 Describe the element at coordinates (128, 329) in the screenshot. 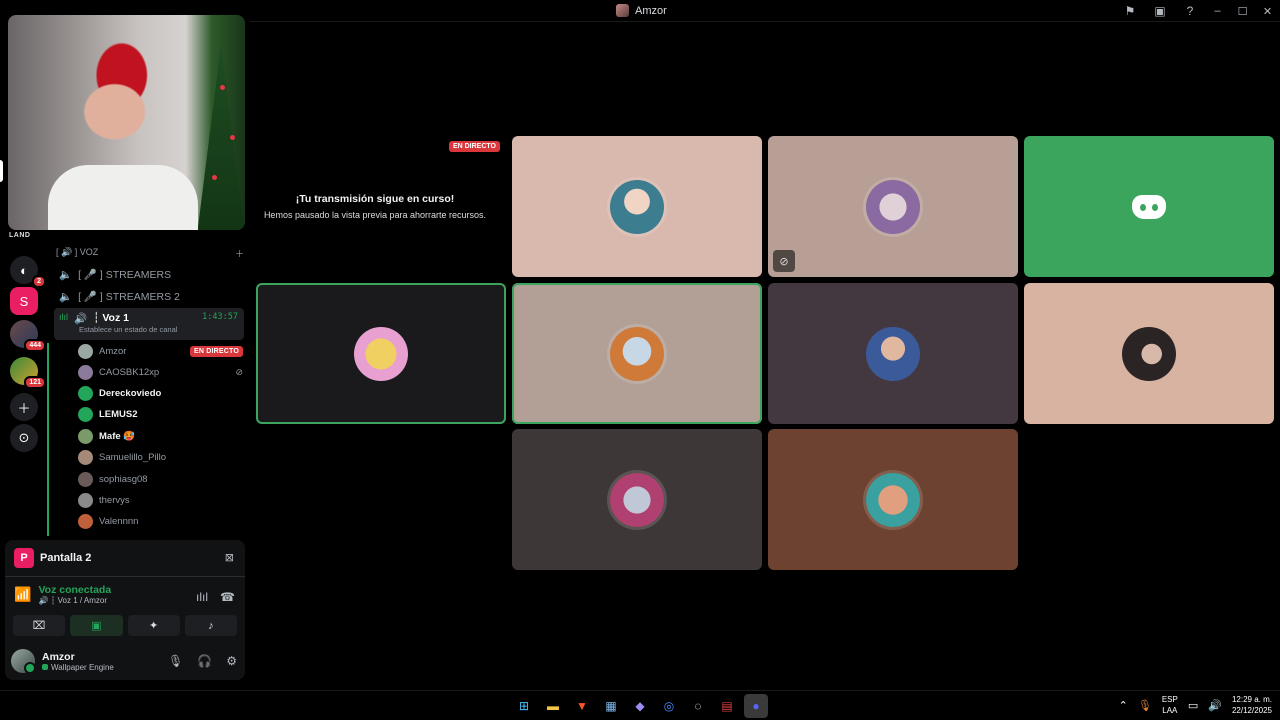

I see `channel-status: Establece un estado de canal` at that location.